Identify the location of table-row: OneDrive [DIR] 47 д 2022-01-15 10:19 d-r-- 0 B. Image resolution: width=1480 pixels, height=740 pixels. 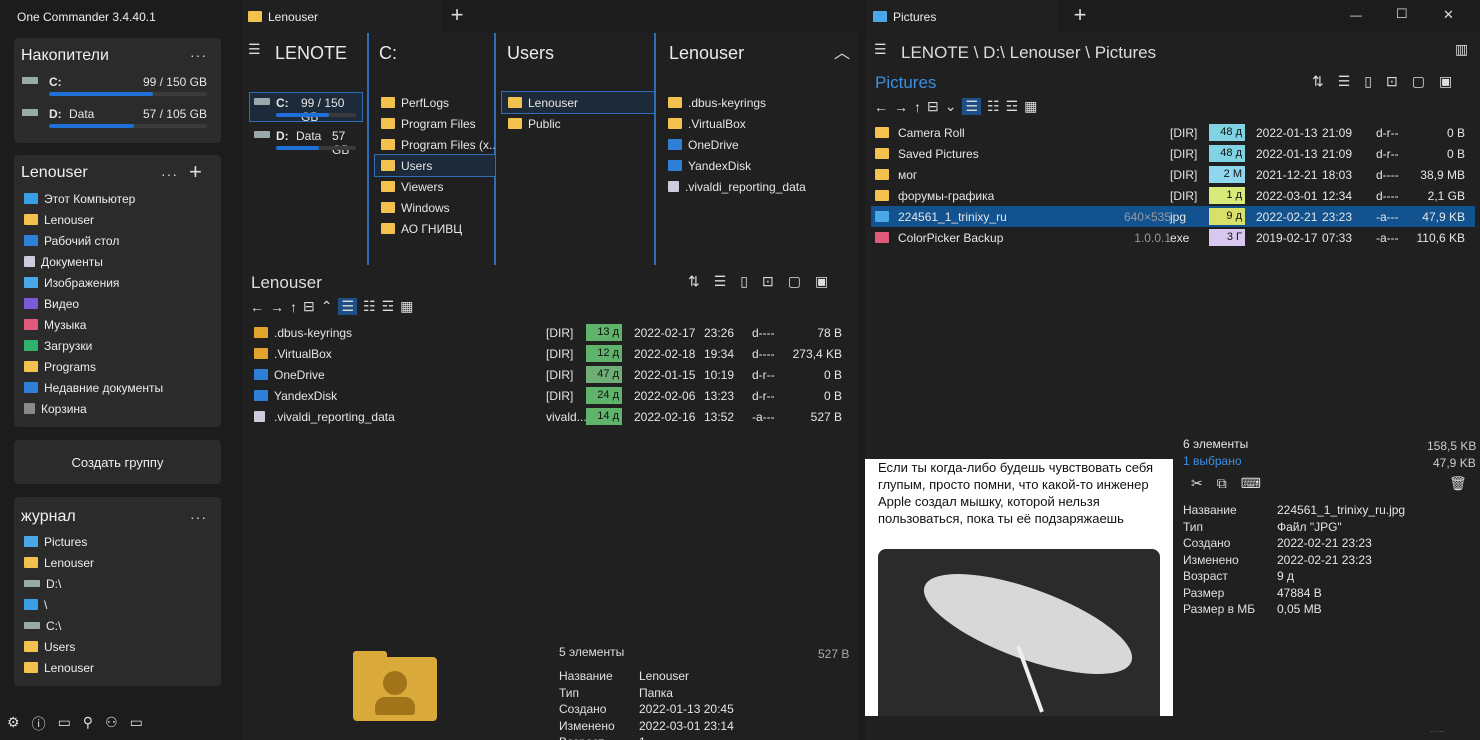
(550, 374).